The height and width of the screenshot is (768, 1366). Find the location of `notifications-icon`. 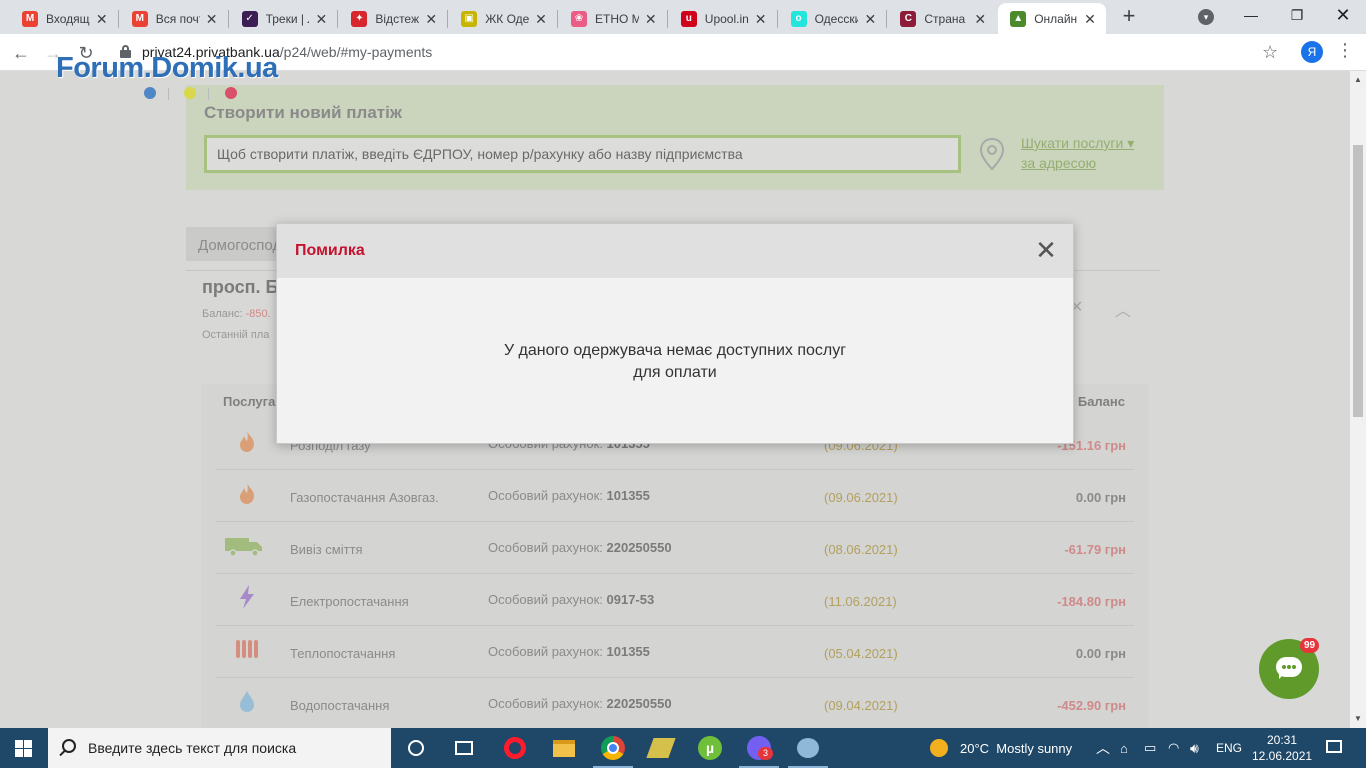

notifications-icon is located at coordinates (1334, 746).